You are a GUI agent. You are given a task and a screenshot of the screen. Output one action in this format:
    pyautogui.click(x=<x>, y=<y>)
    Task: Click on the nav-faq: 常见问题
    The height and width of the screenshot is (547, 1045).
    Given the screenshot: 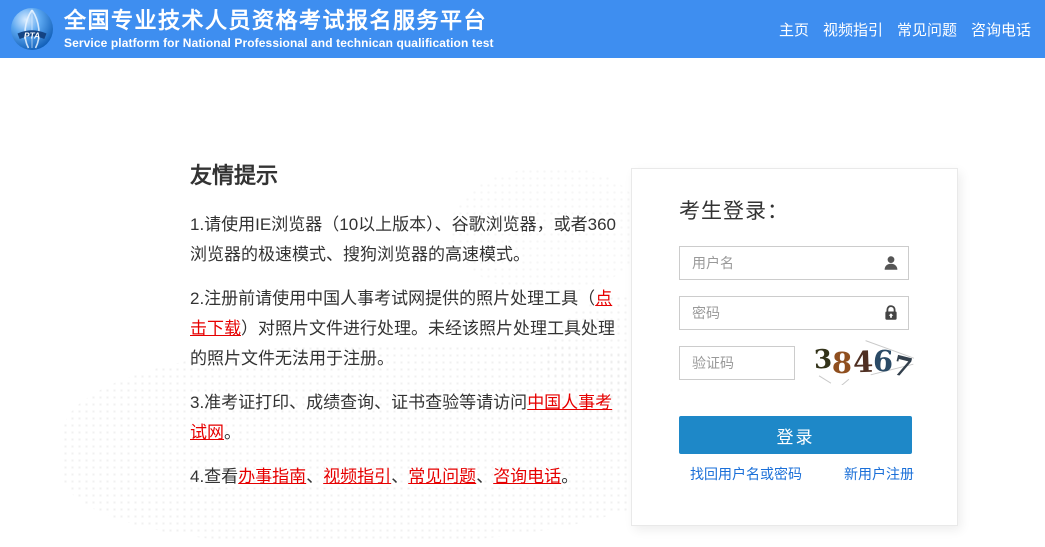 What is the action you would take?
    pyautogui.click(x=927, y=29)
    